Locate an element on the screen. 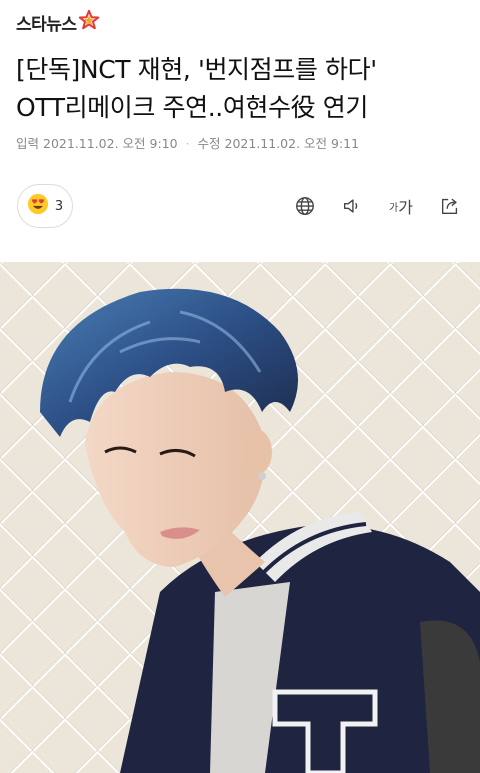 The height and width of the screenshot is (773, 480). brand-logo: 스타뉴스 is located at coordinates (58, 22).